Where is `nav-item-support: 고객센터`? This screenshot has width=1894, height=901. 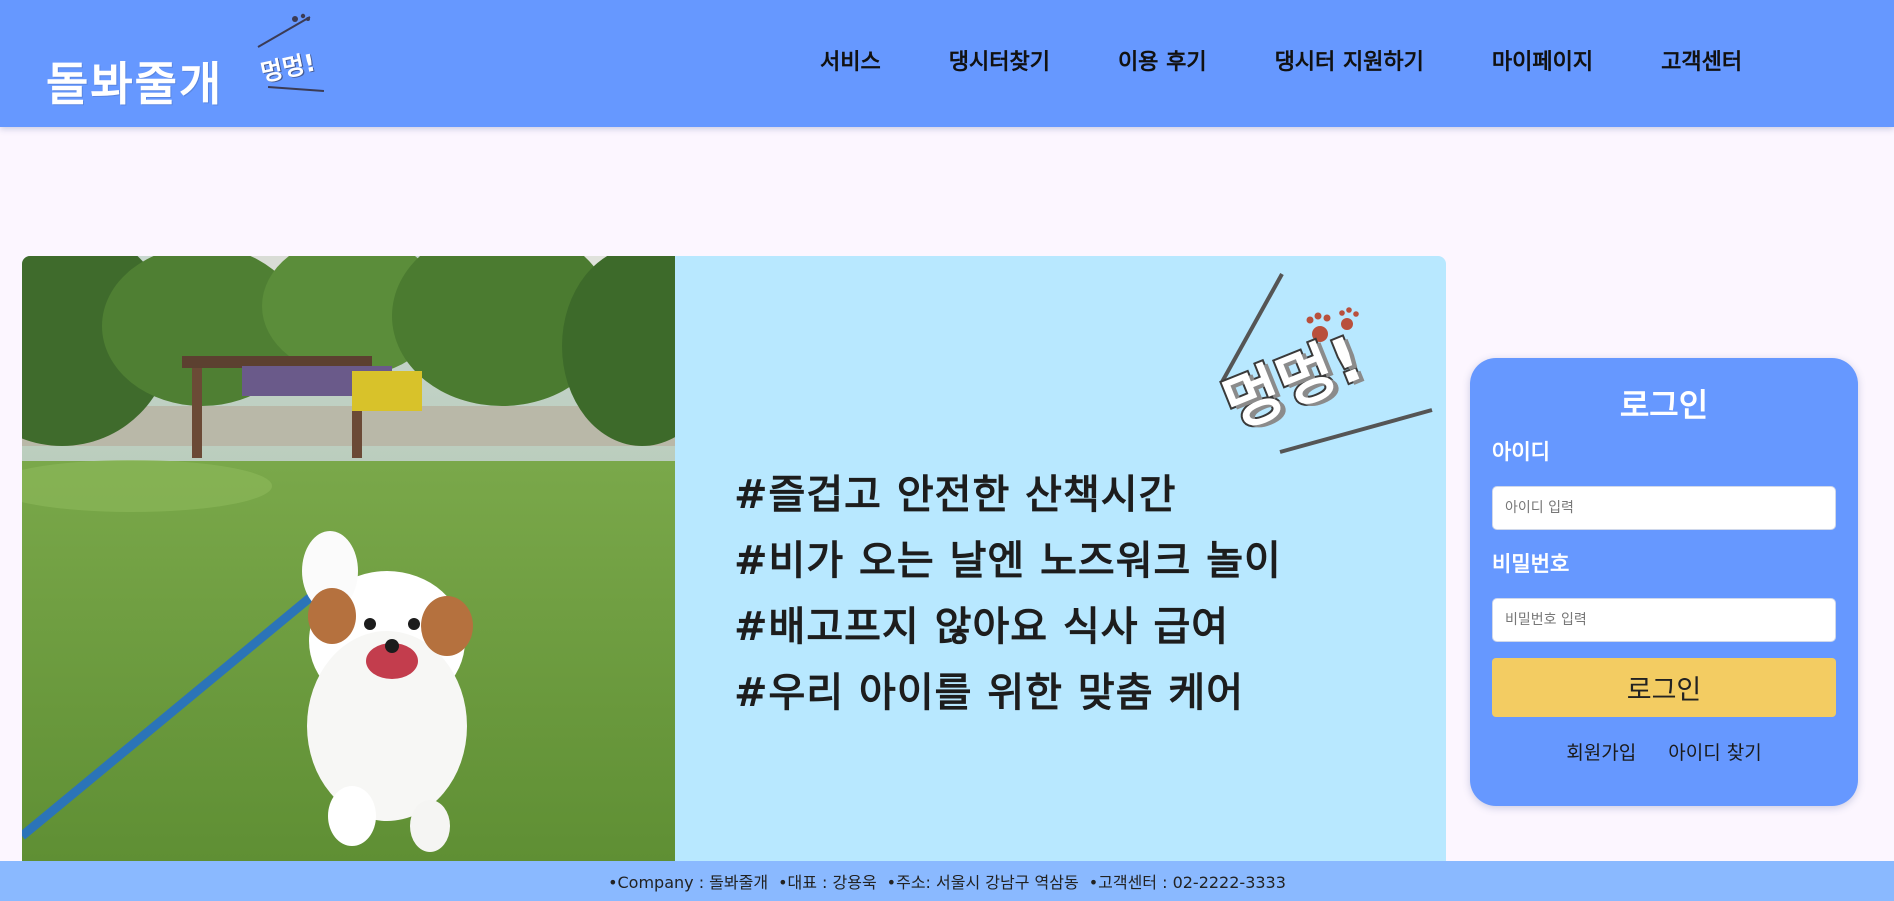
nav-item-support: 고객센터 is located at coordinates (1701, 60).